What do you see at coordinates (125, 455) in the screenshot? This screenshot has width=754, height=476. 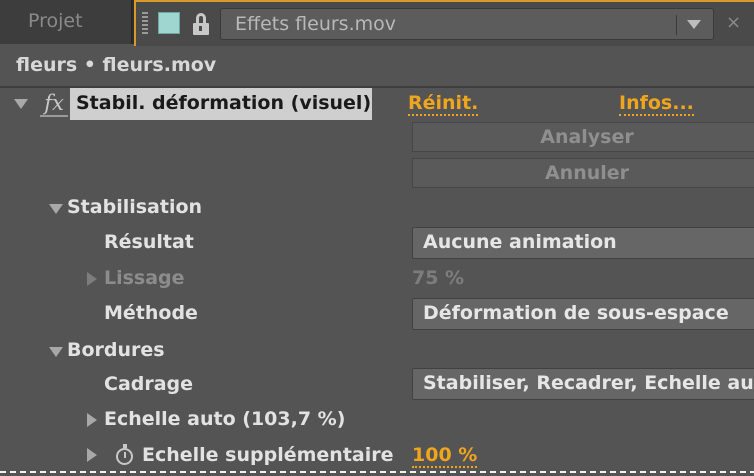 I see `stopwatch-icon` at bounding box center [125, 455].